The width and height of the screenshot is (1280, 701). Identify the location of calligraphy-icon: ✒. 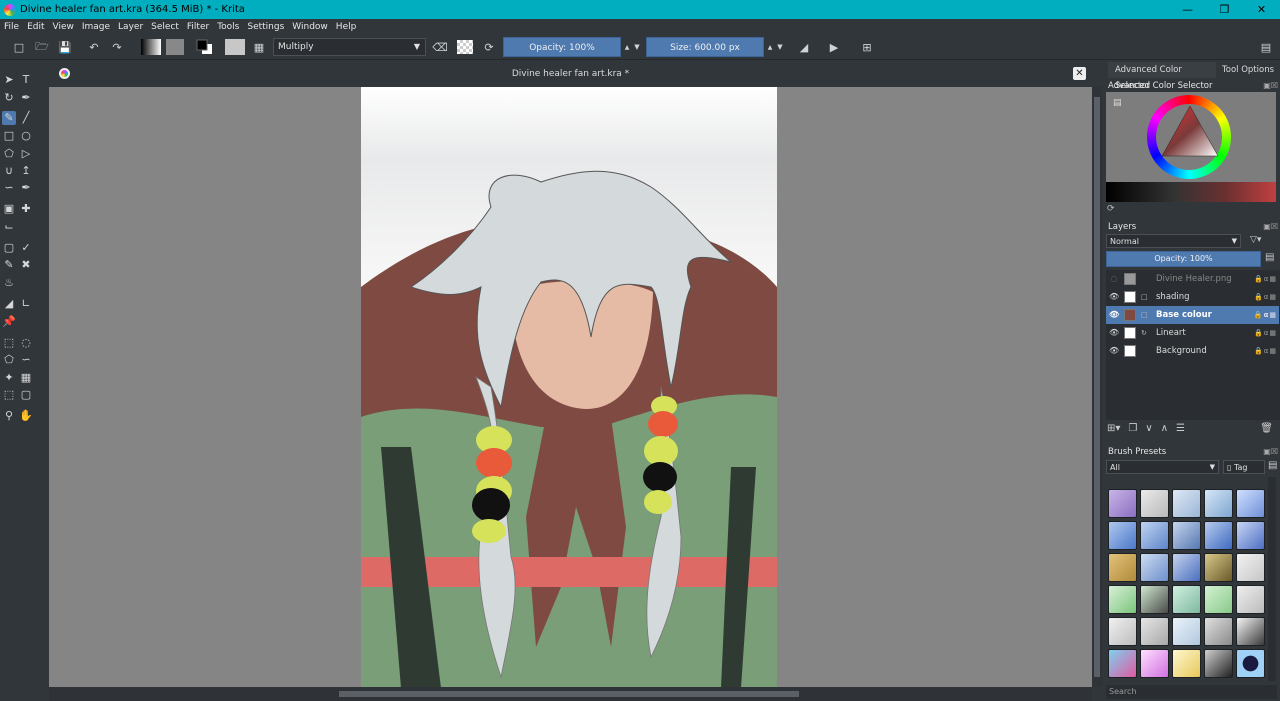
(26, 98).